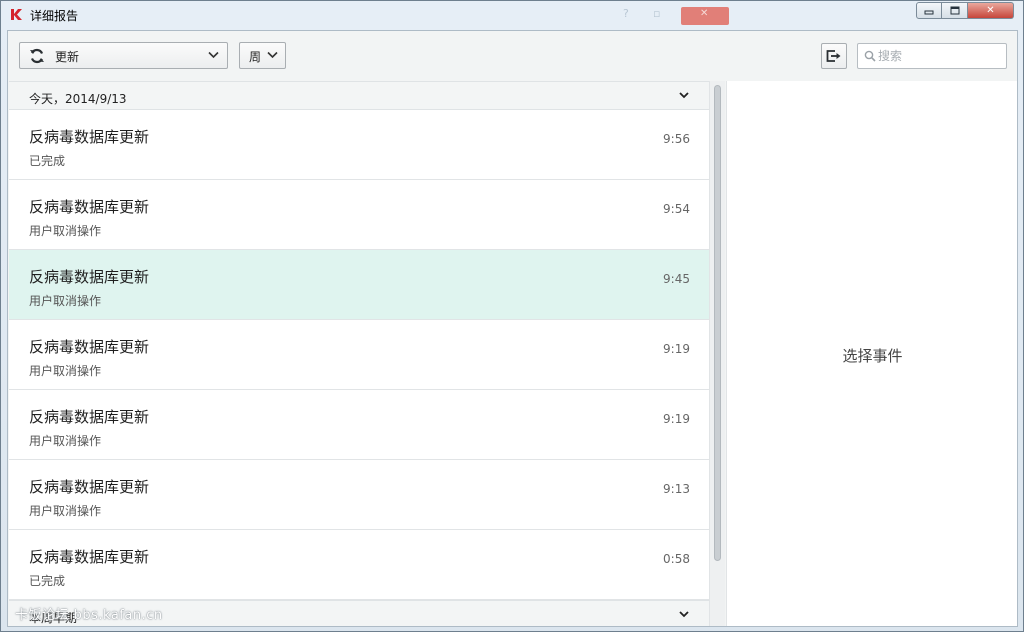 This screenshot has height=632, width=1024. I want to click on event-row-selected: 反病毒数据库更新 用户取消操作 9:45, so click(359, 285).